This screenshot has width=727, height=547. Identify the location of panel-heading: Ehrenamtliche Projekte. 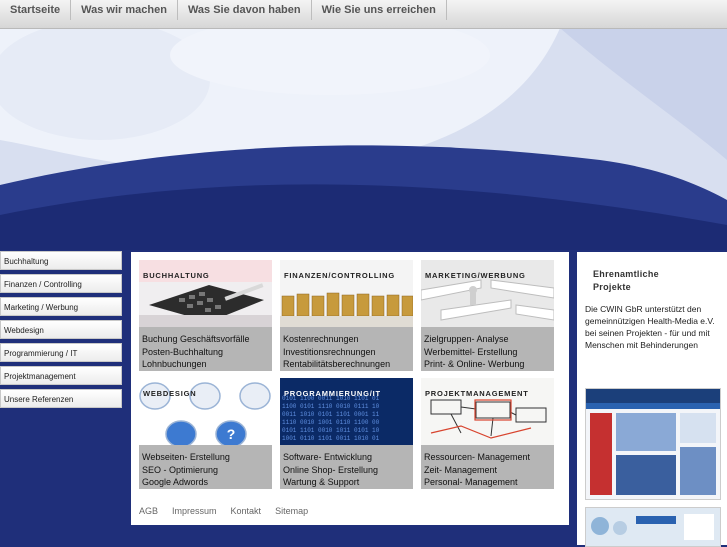
(626, 281).